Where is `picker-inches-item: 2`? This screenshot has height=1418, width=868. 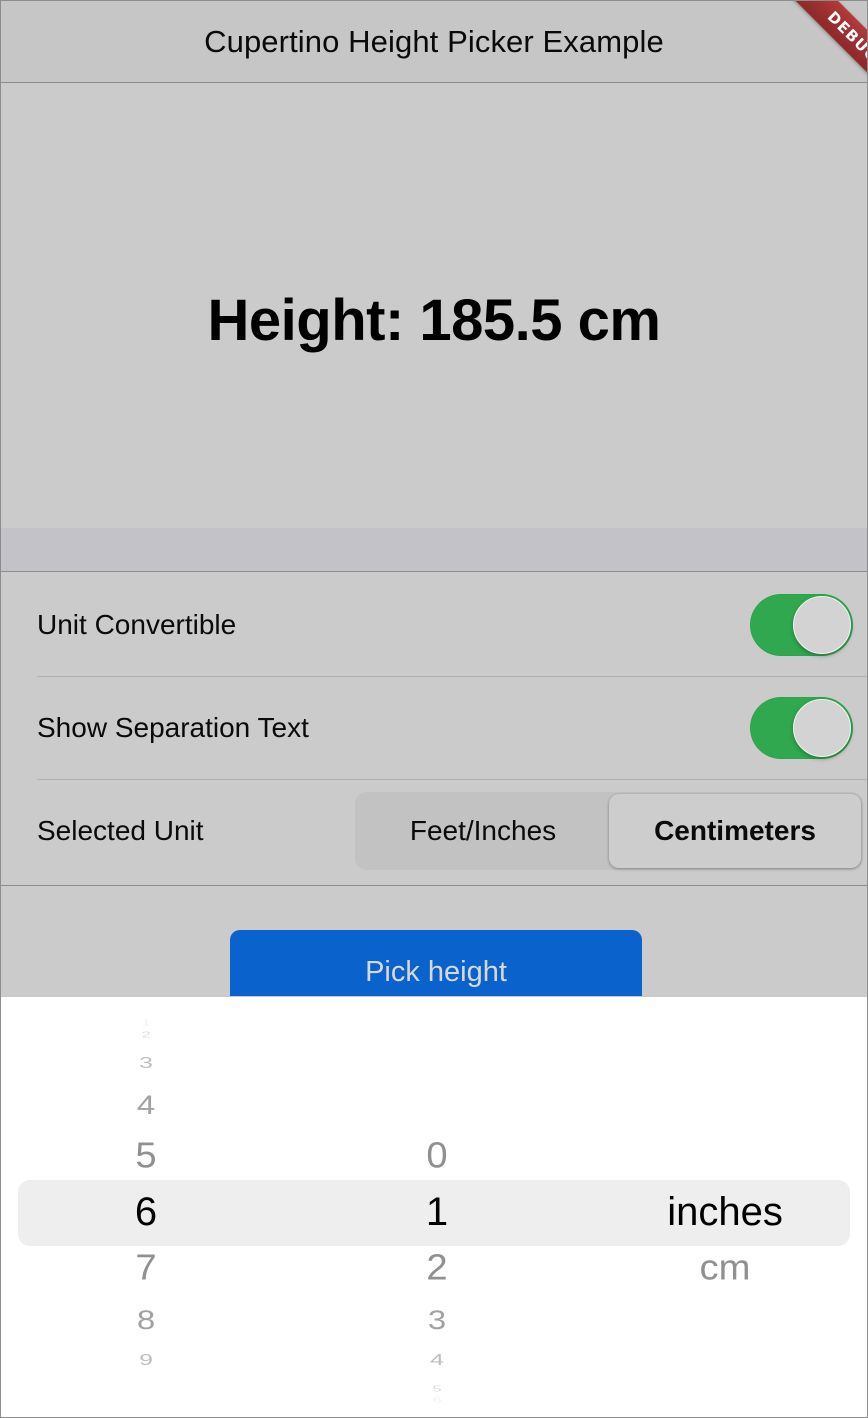 picker-inches-item: 2 is located at coordinates (437, 1267).